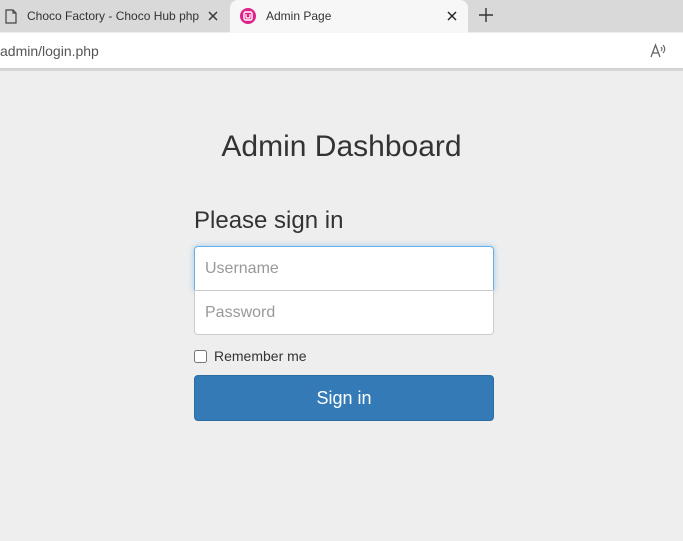 This screenshot has width=683, height=541. I want to click on remember-me-checkbox, so click(200, 356).